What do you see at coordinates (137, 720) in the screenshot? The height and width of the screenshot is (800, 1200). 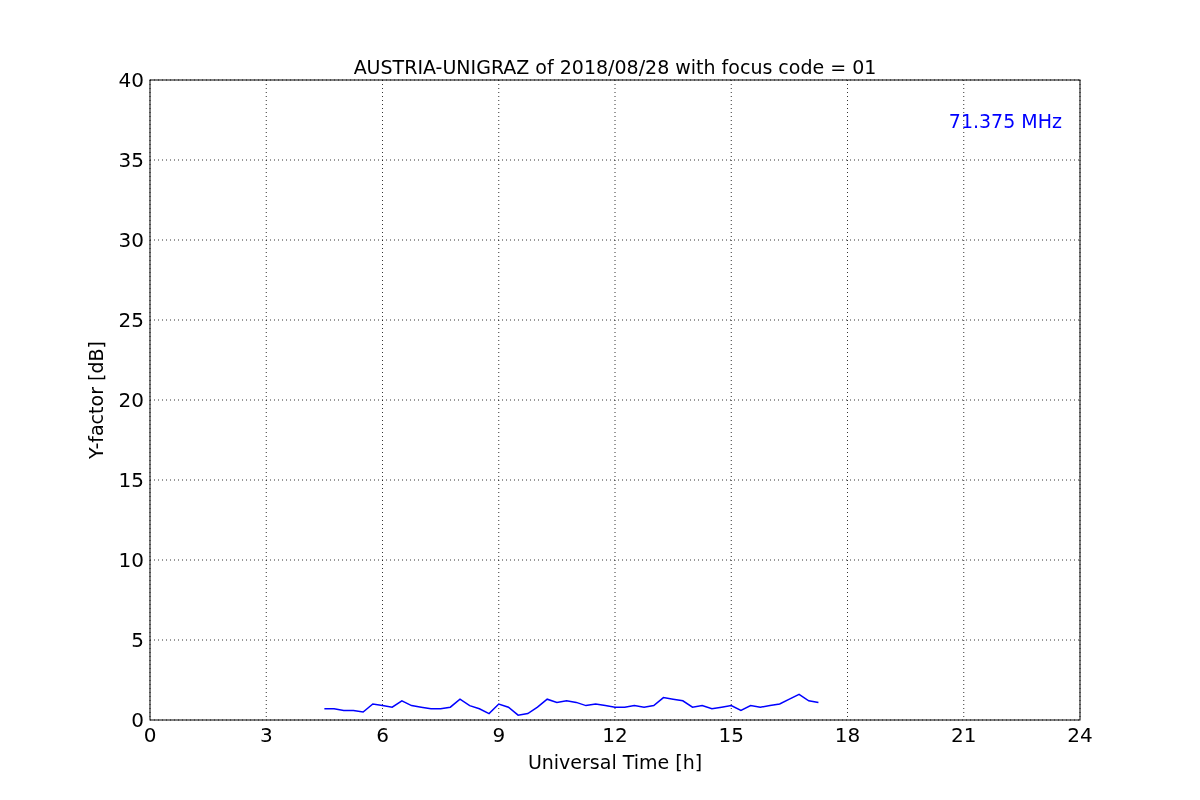 I see `y-tick-label: 0` at bounding box center [137, 720].